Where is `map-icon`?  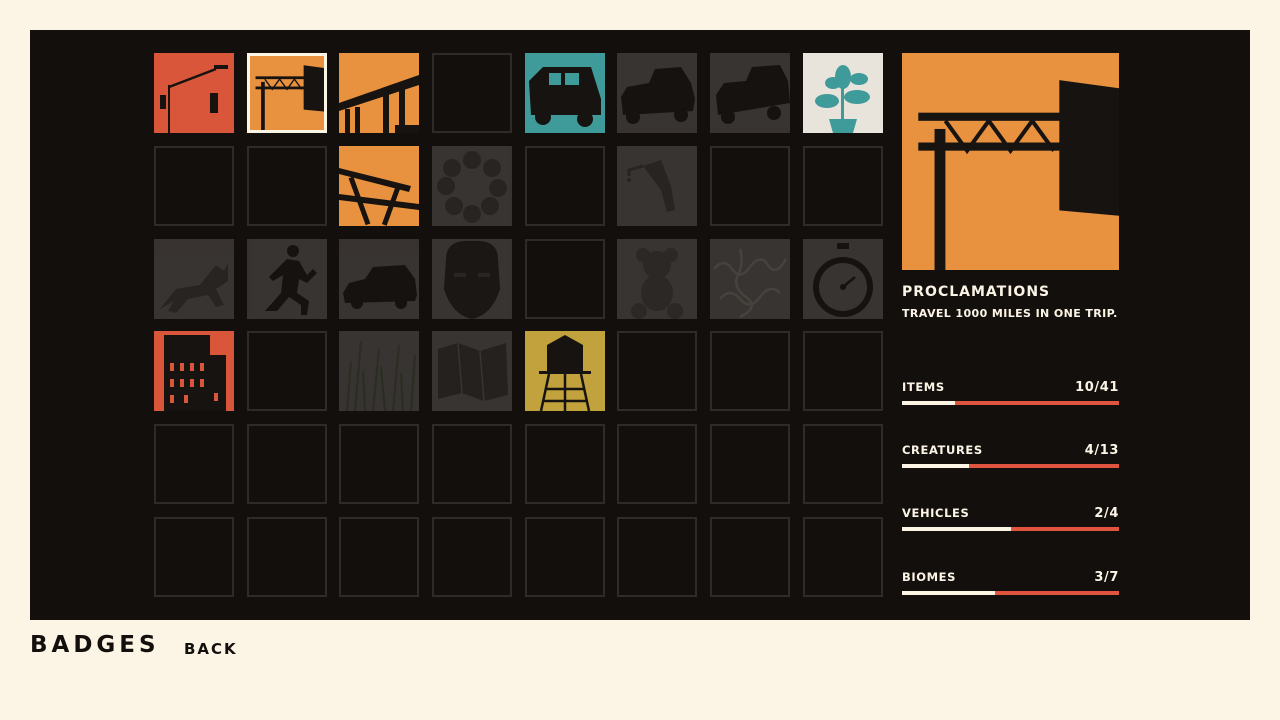
map-icon is located at coordinates (473, 372).